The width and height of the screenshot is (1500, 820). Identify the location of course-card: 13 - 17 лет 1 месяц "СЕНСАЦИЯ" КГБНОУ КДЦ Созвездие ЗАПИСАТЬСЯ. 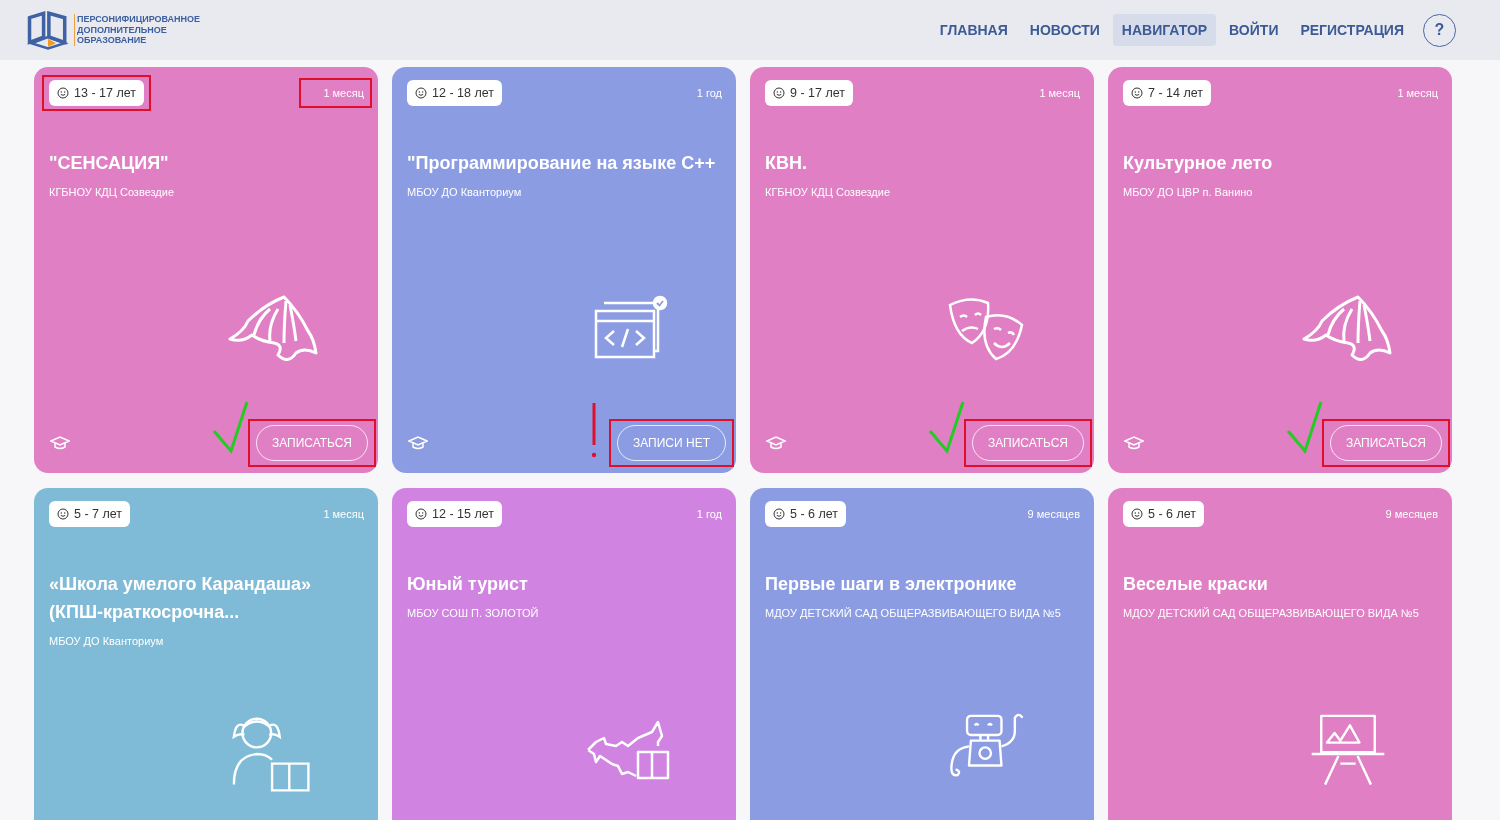
(206, 270).